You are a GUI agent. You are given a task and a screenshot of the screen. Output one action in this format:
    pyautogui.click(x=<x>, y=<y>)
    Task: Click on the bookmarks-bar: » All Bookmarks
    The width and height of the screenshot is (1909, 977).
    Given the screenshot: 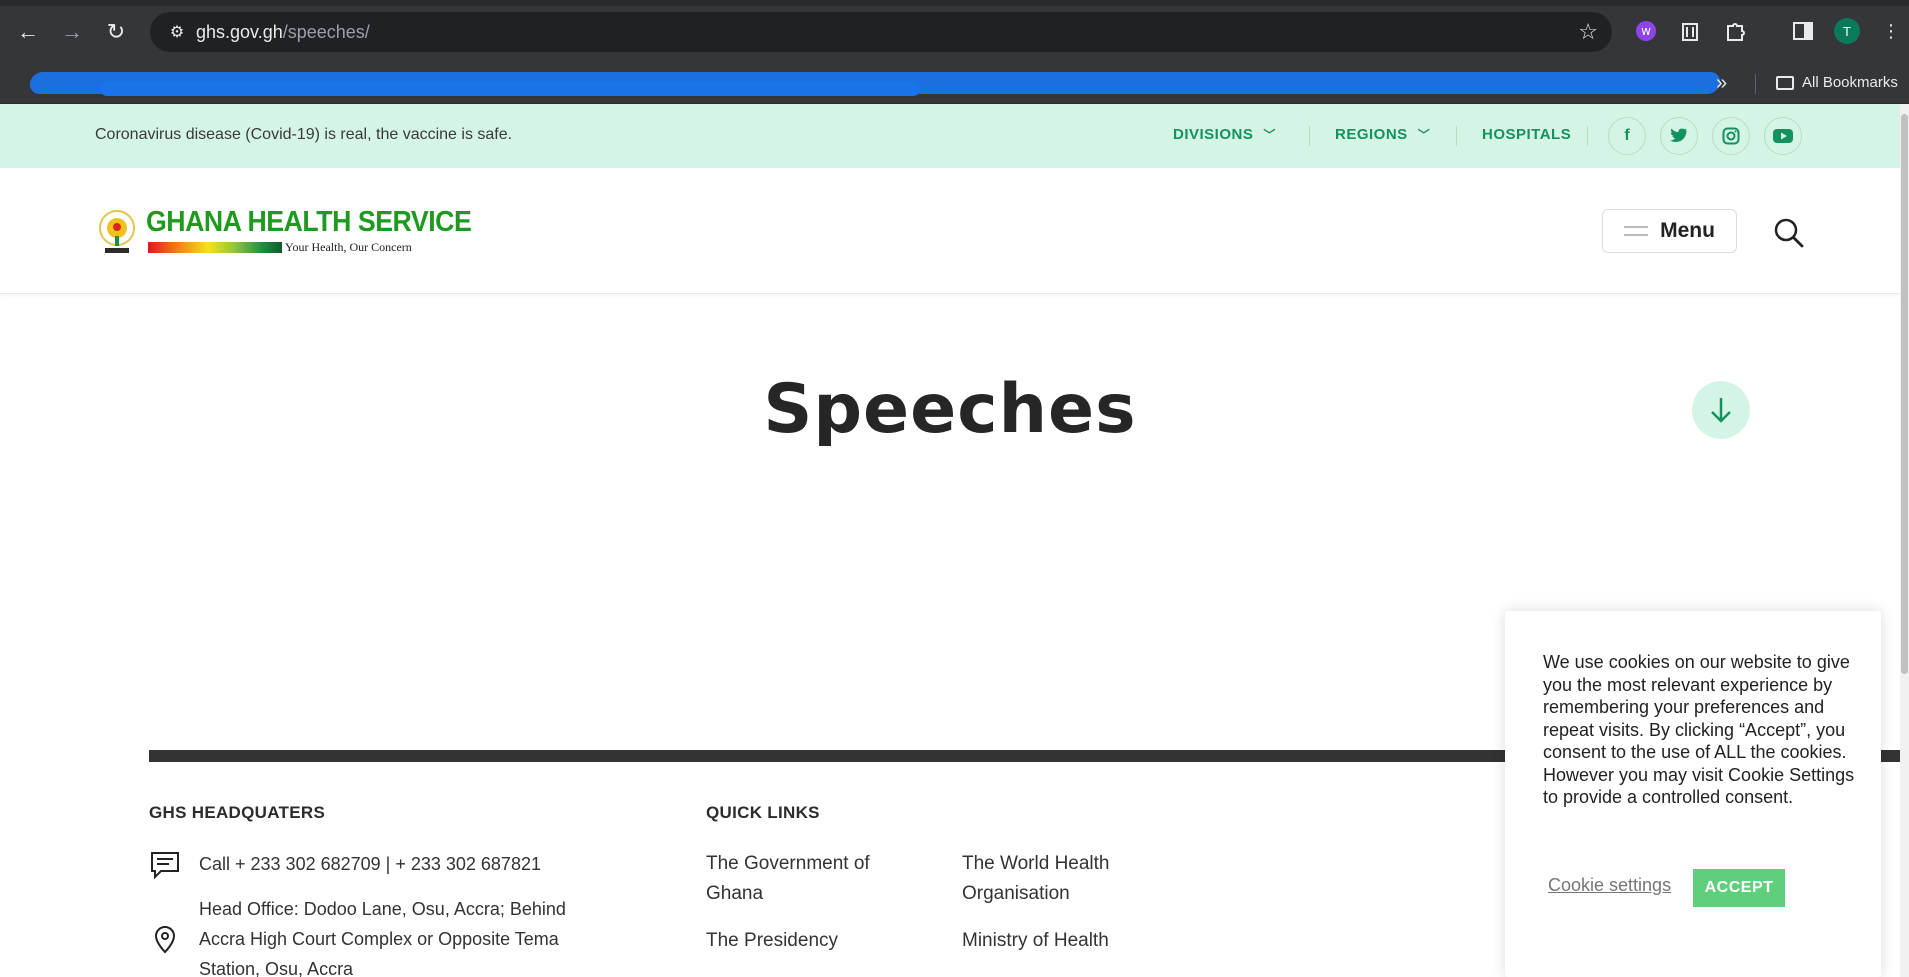 What is the action you would take?
    pyautogui.click(x=954, y=84)
    